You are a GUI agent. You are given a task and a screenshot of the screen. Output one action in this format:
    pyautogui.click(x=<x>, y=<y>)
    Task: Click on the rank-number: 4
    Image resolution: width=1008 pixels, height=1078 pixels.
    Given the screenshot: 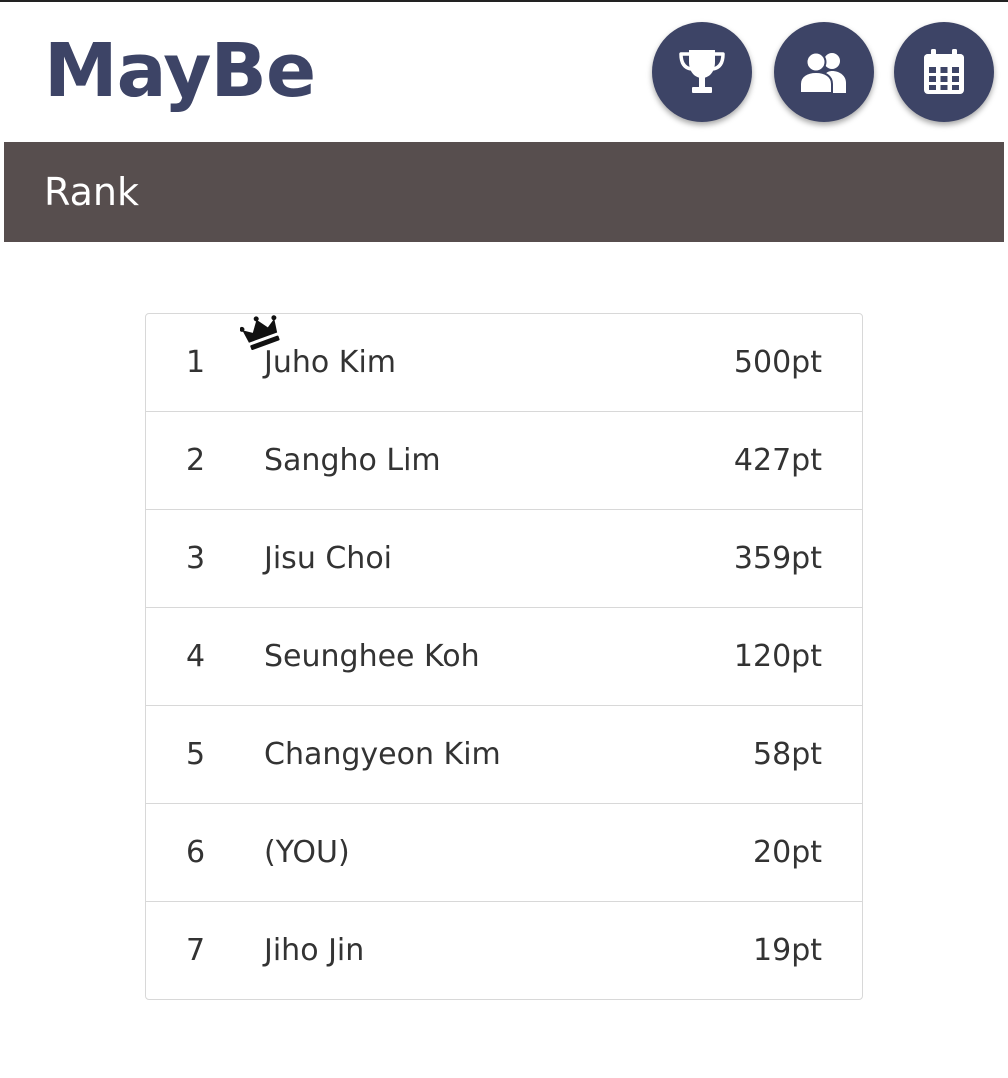 What is the action you would take?
    pyautogui.click(x=196, y=656)
    